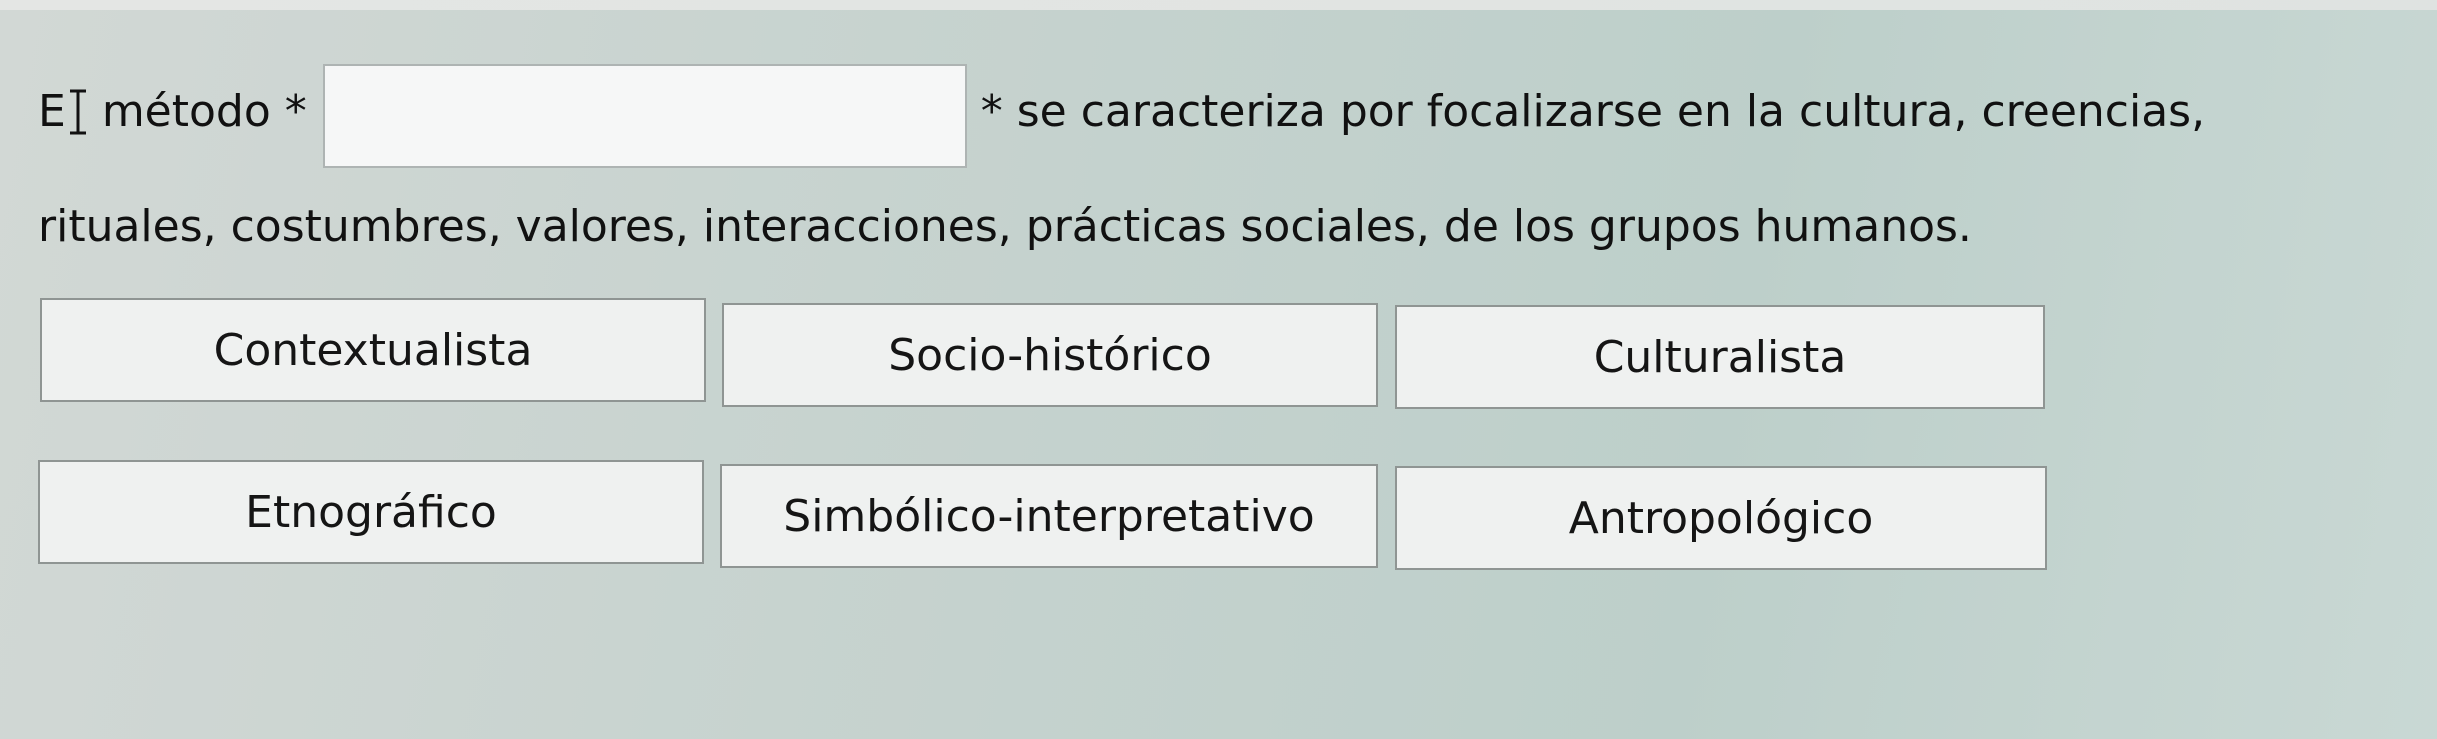 Image resolution: width=2437 pixels, height=739 pixels. What do you see at coordinates (371, 512) in the screenshot?
I see `option-etnografico: Etnográfico` at bounding box center [371, 512].